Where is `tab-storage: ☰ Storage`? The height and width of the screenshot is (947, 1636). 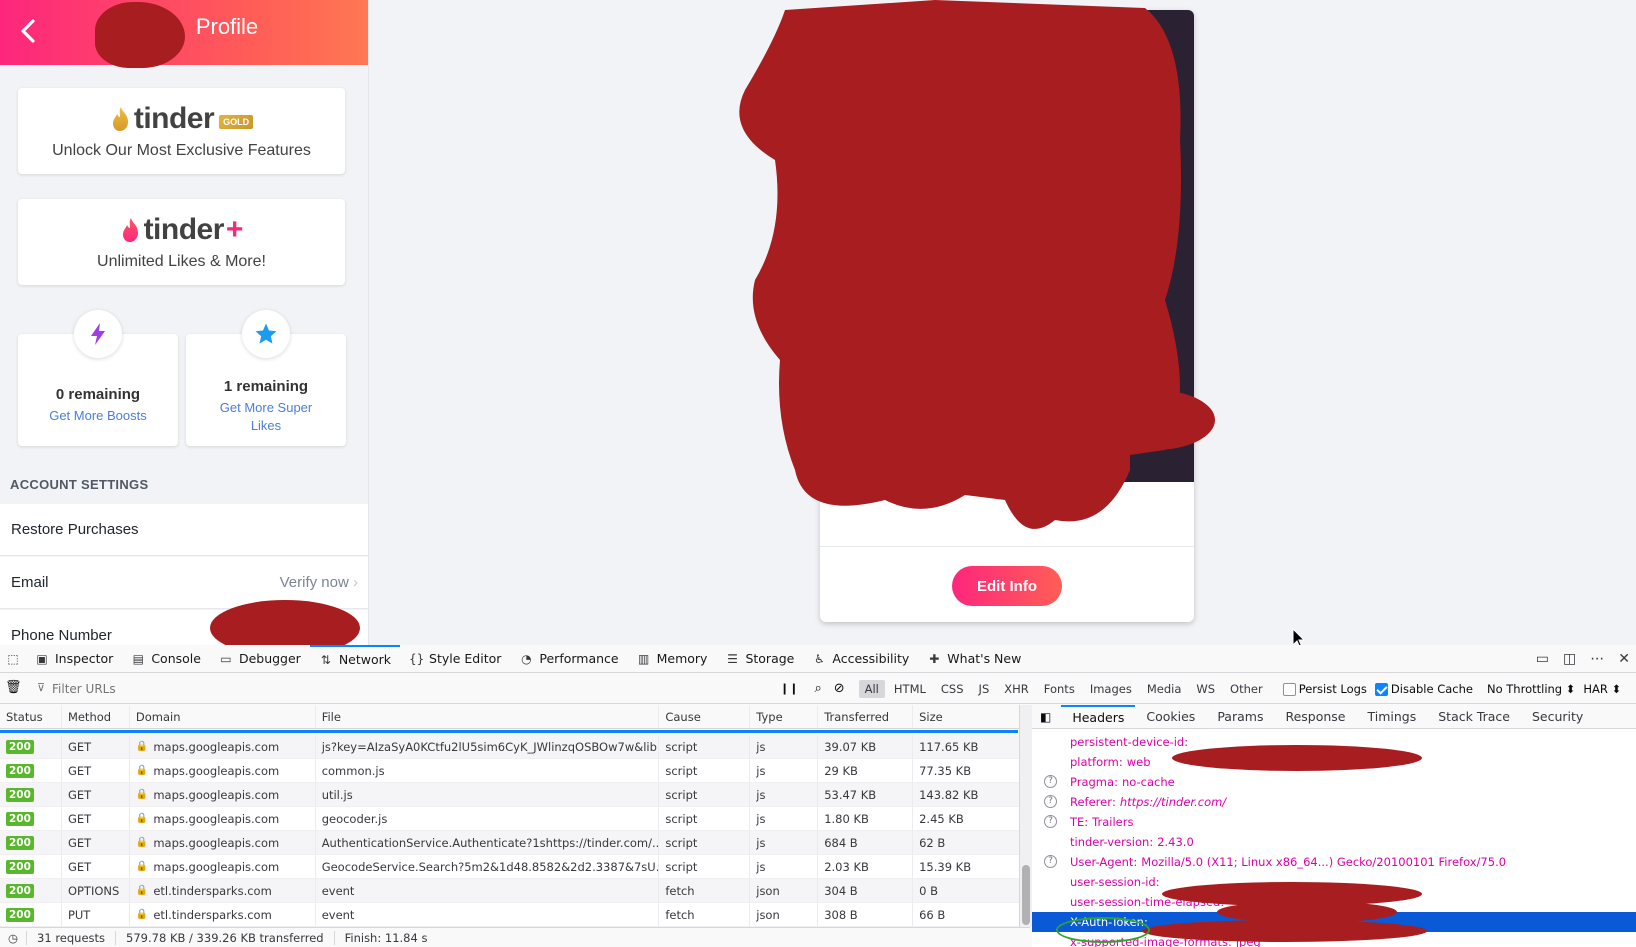
tab-storage: ☰ Storage is located at coordinates (759, 659).